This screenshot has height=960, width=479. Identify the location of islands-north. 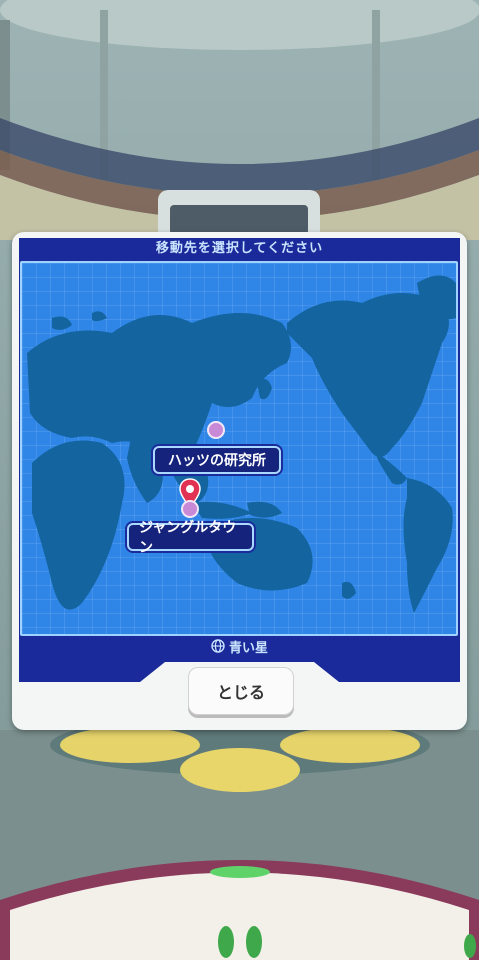
(62, 323).